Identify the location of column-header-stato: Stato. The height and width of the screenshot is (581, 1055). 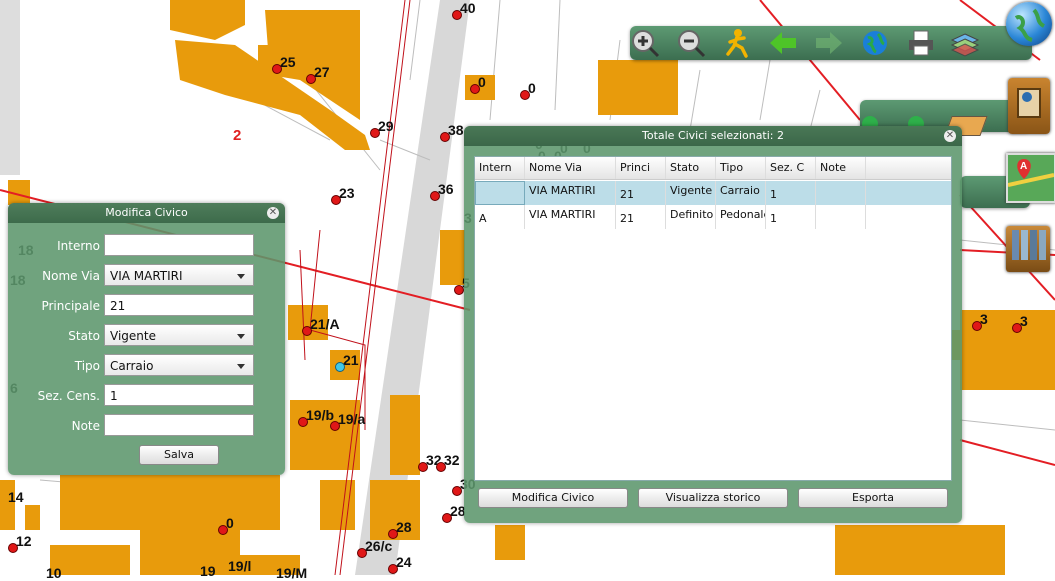
(691, 168).